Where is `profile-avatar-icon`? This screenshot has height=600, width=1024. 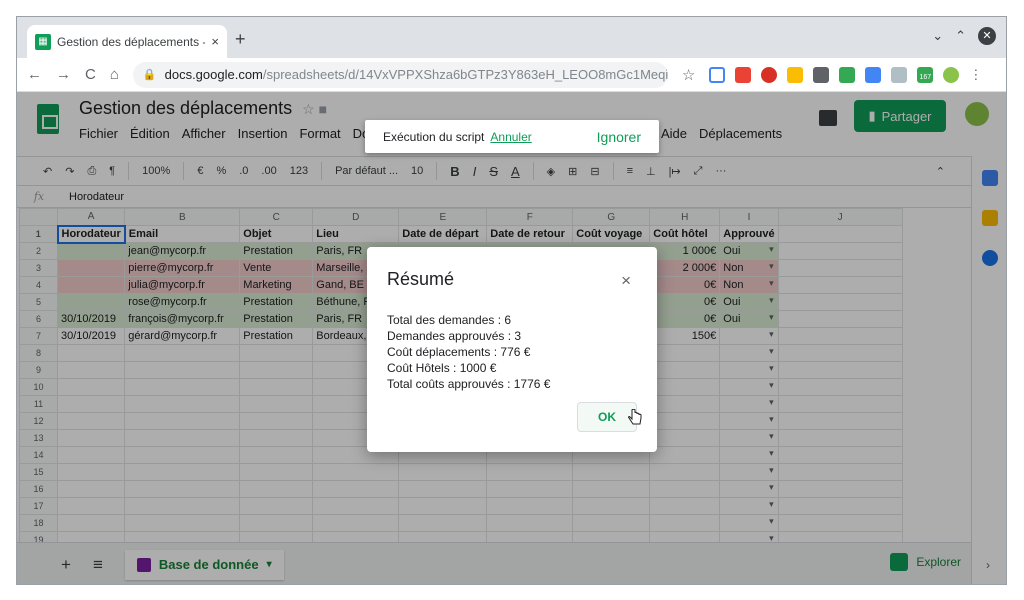 profile-avatar-icon is located at coordinates (951, 74).